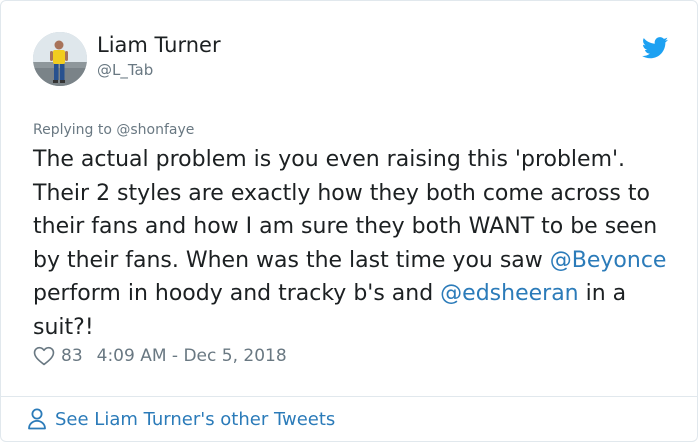 Image resolution: width=700 pixels, height=444 pixels. What do you see at coordinates (655, 48) in the screenshot?
I see `twitter-bird-icon` at bounding box center [655, 48].